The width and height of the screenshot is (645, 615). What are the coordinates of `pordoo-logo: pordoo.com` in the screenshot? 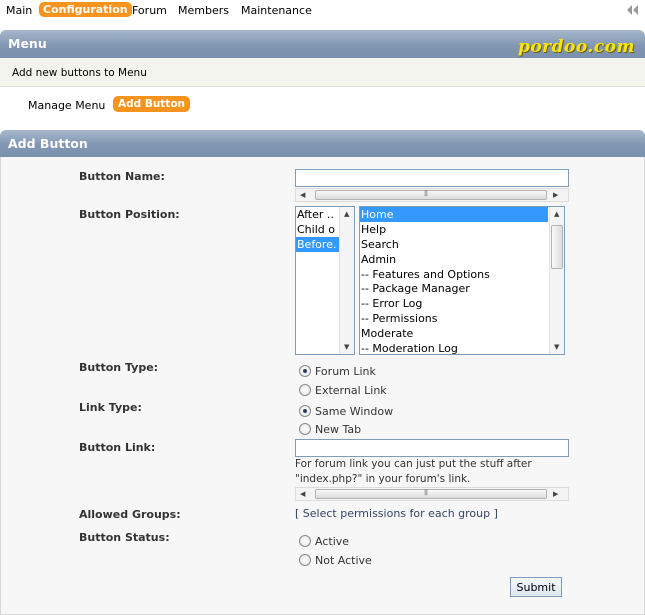 It's located at (576, 47).